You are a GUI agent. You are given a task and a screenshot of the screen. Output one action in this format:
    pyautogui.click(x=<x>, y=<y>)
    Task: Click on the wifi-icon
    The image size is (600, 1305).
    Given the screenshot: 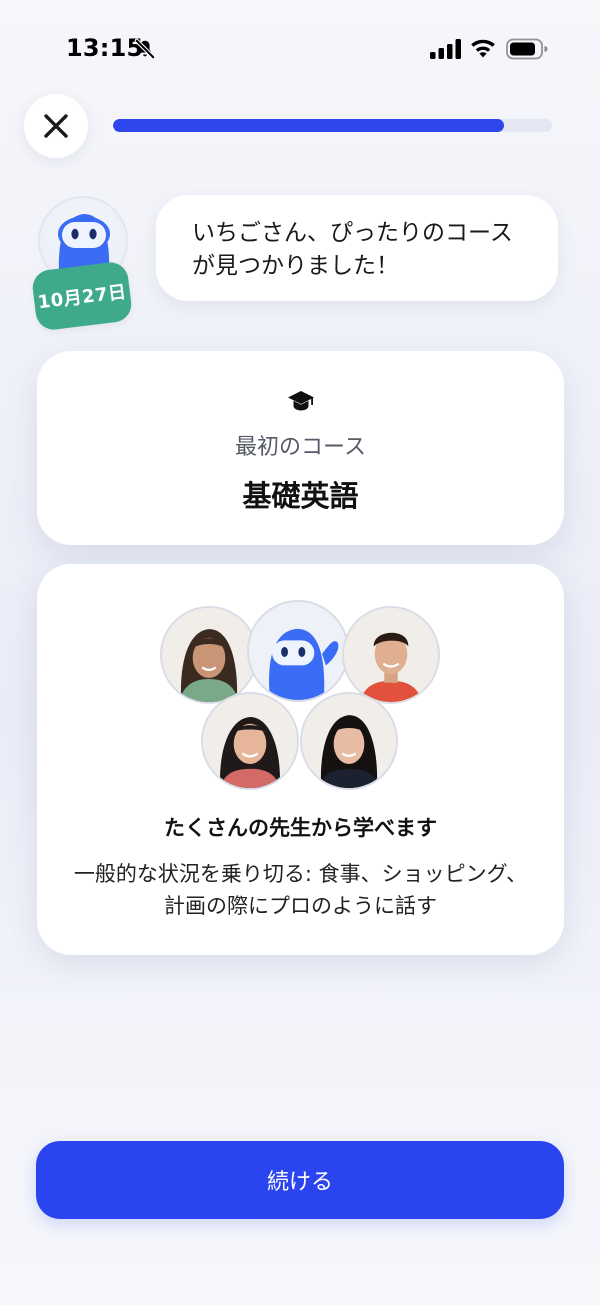 What is the action you would take?
    pyautogui.click(x=483, y=48)
    